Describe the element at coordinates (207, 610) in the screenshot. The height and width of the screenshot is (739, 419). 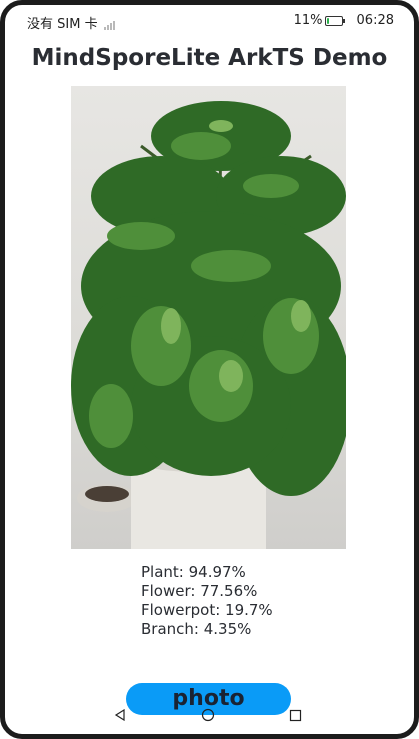
I see `result-flowerpot: Flowerpot: 19.7%` at that location.